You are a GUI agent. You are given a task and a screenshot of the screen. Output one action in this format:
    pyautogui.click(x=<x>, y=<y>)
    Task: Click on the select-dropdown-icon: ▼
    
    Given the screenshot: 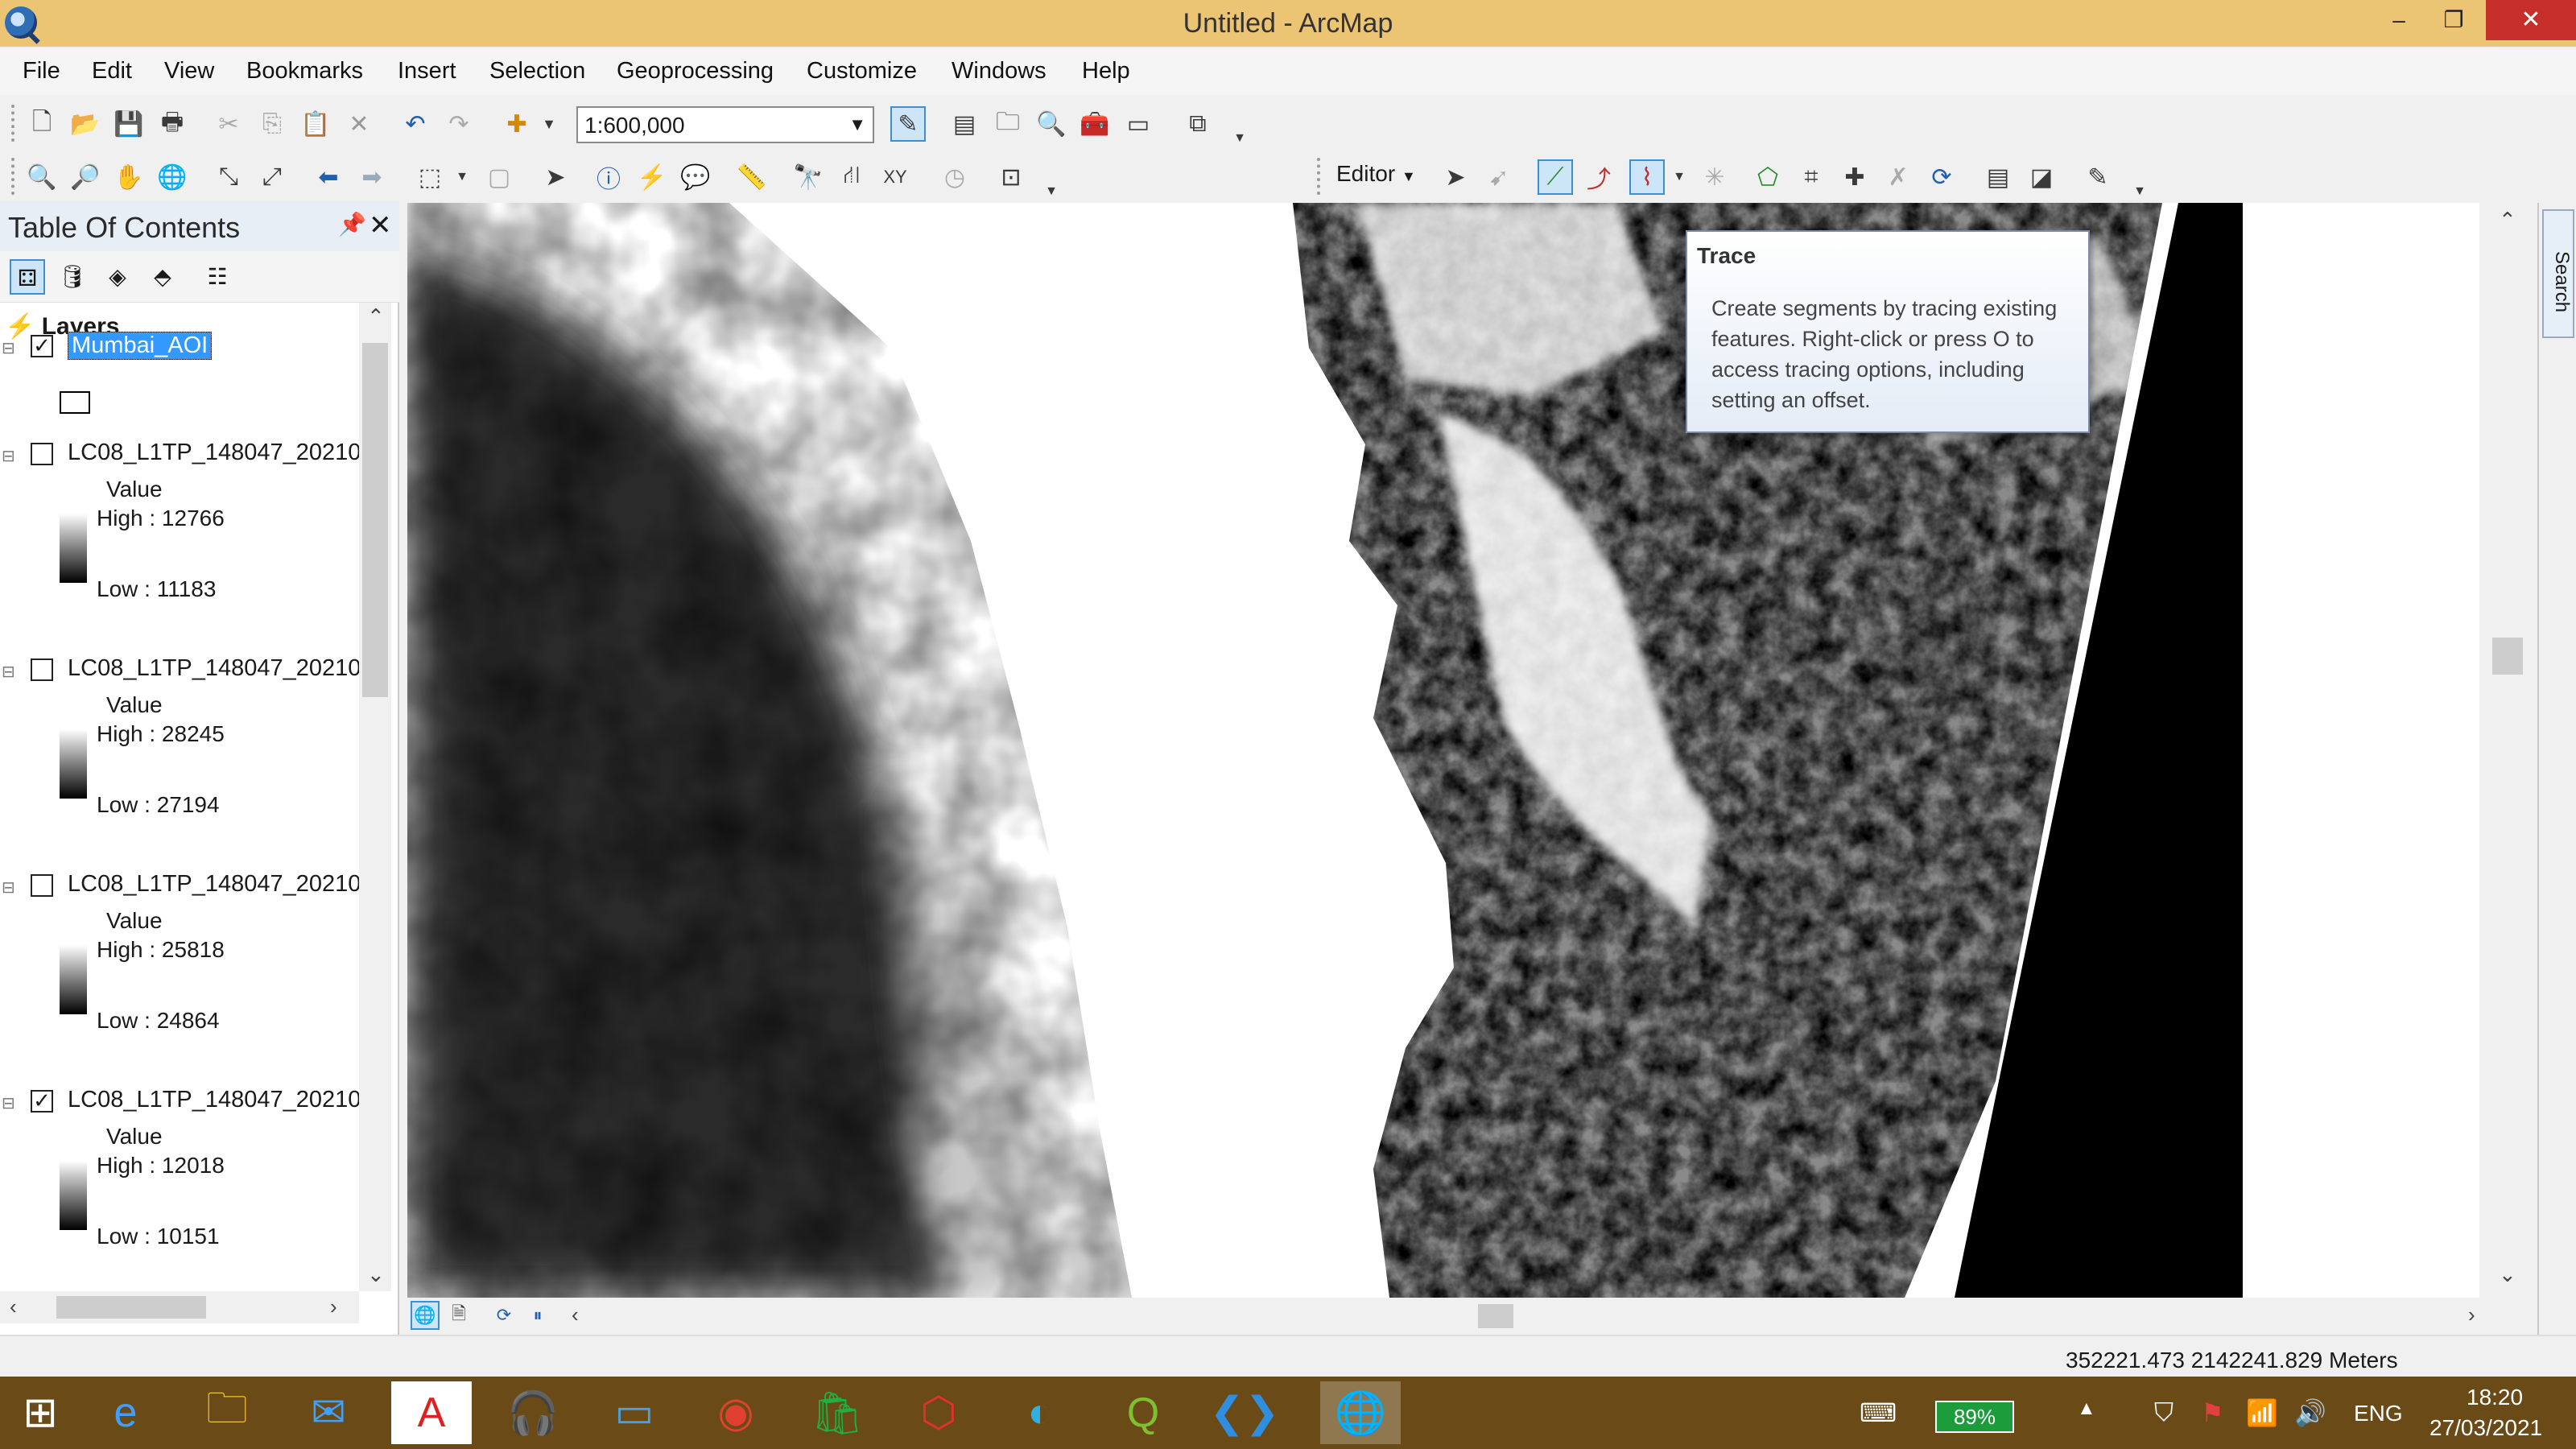 What is the action you would take?
    pyautogui.click(x=462, y=177)
    